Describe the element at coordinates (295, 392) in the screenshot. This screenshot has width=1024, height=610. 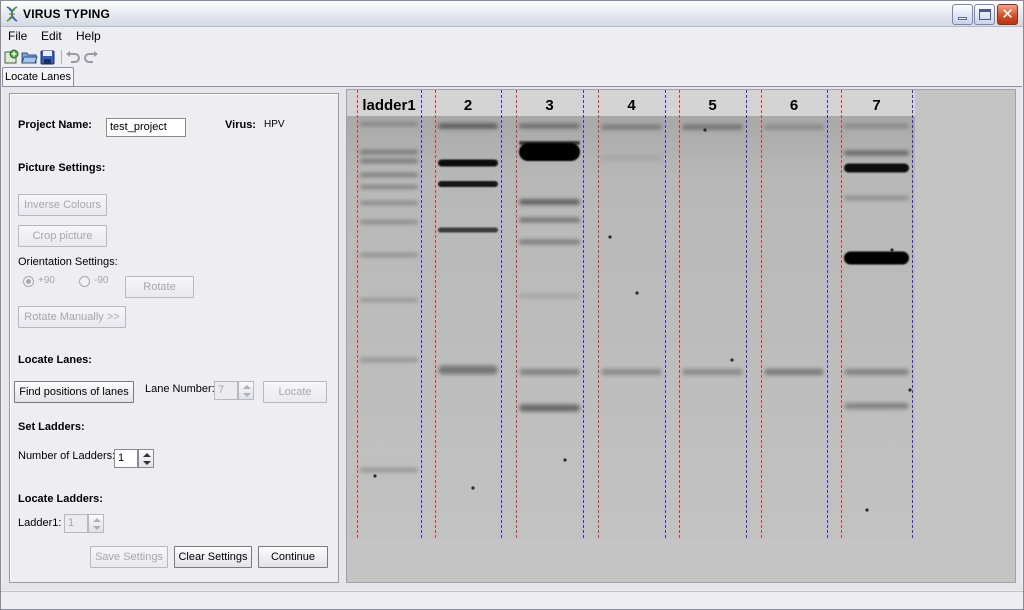
I see `locate-button: Locate` at that location.